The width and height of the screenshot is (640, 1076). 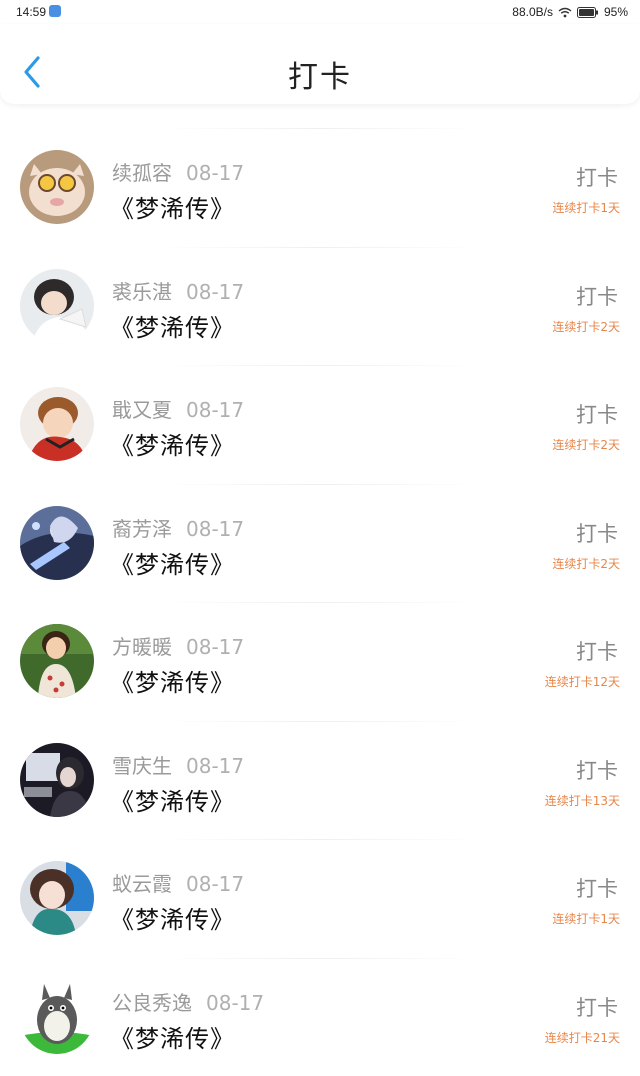 I want to click on list-item: 裔芳泽08-17 《梦浠传》 打卡 连续打卡2天, so click(x=320, y=543).